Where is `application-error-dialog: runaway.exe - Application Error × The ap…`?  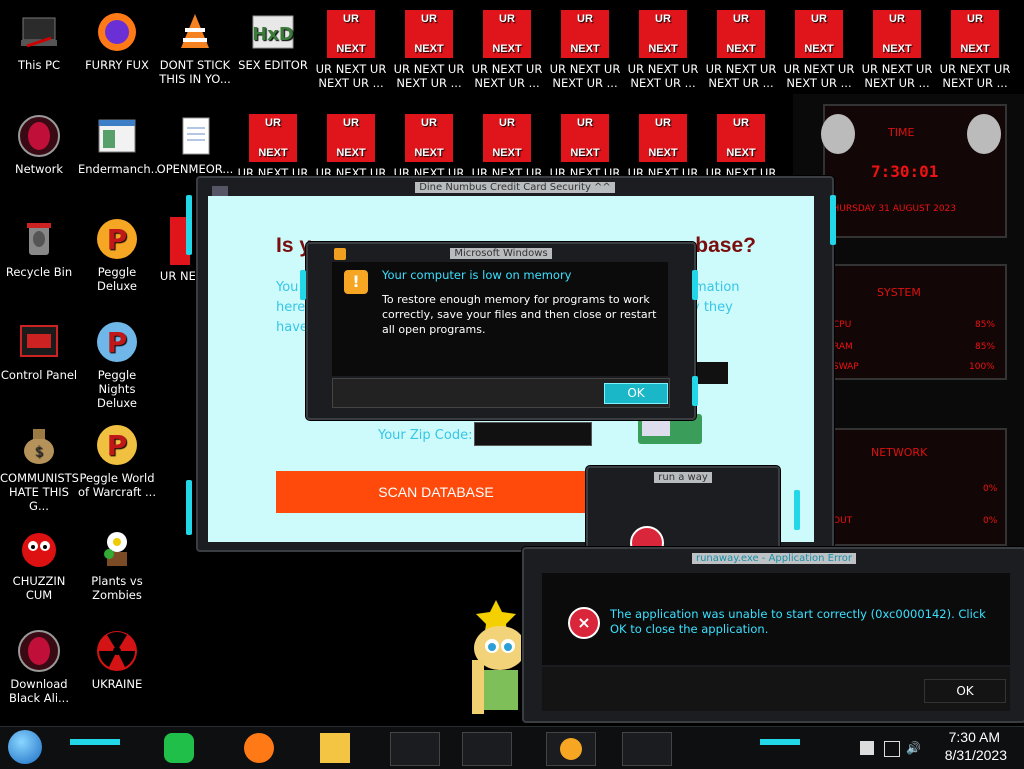 application-error-dialog: runaway.exe - Application Error × The ap… is located at coordinates (773, 635).